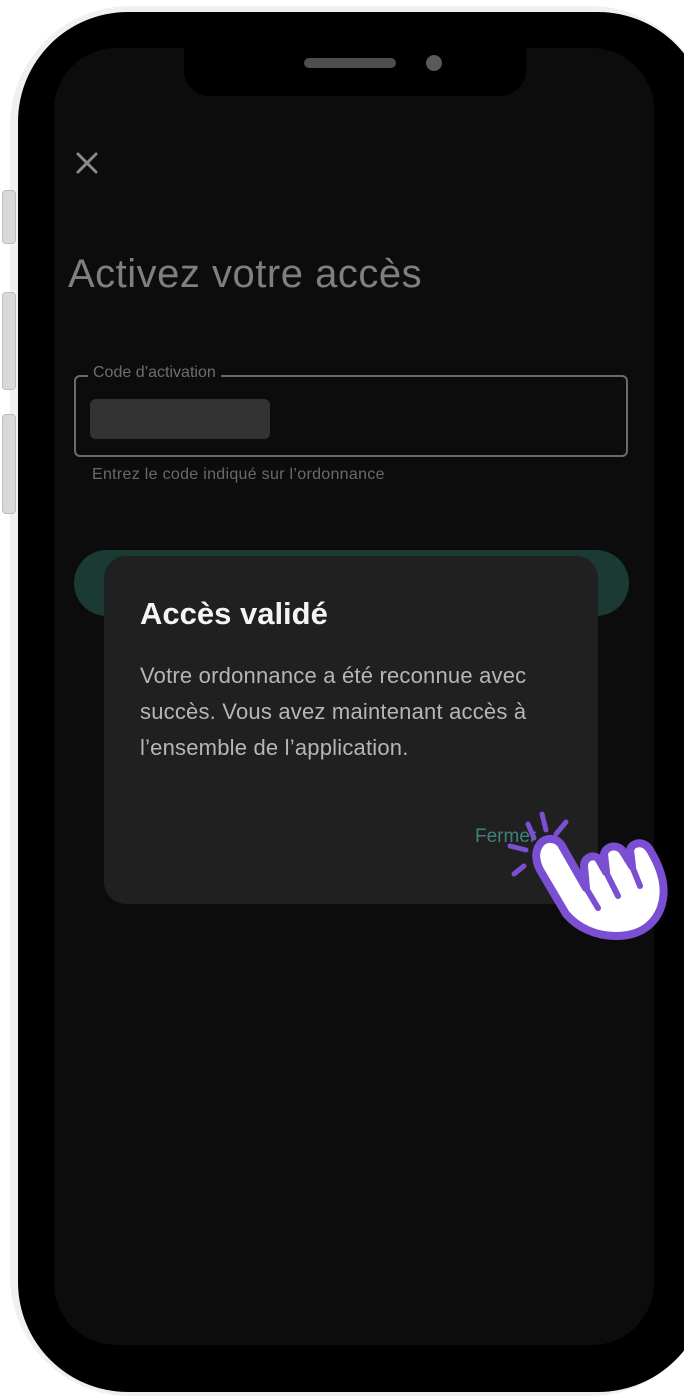 The width and height of the screenshot is (684, 1396). Describe the element at coordinates (87, 163) in the screenshot. I see `close-icon` at that location.